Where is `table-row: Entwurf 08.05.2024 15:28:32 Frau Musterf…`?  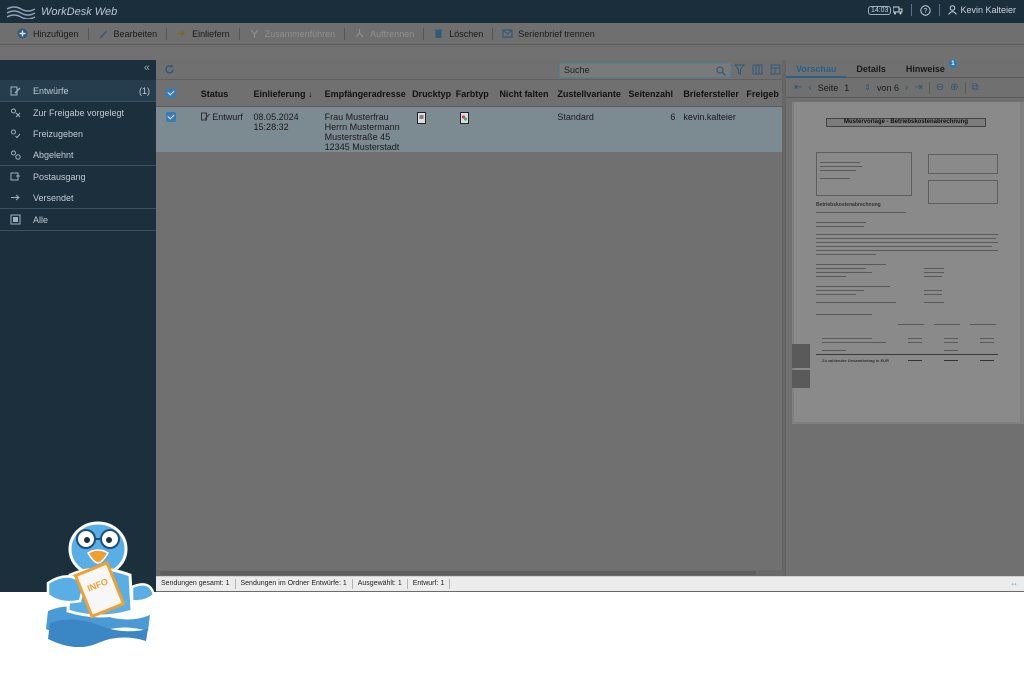
table-row: Entwurf 08.05.2024 15:28:32 Frau Musterf… is located at coordinates (469, 129).